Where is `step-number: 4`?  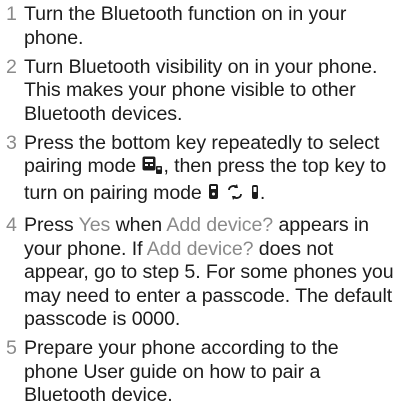
step-number: 4 is located at coordinates (11, 224).